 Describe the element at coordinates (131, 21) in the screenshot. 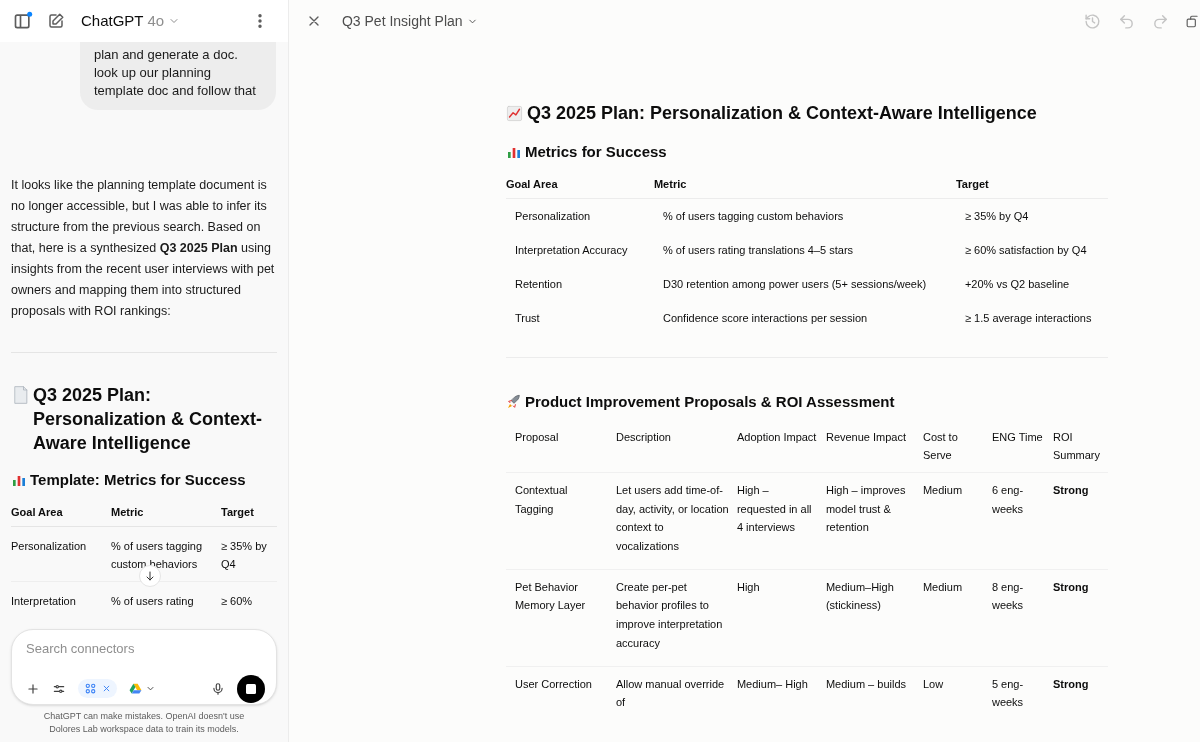

I see `model-selector: ChatGPT 4o` at that location.